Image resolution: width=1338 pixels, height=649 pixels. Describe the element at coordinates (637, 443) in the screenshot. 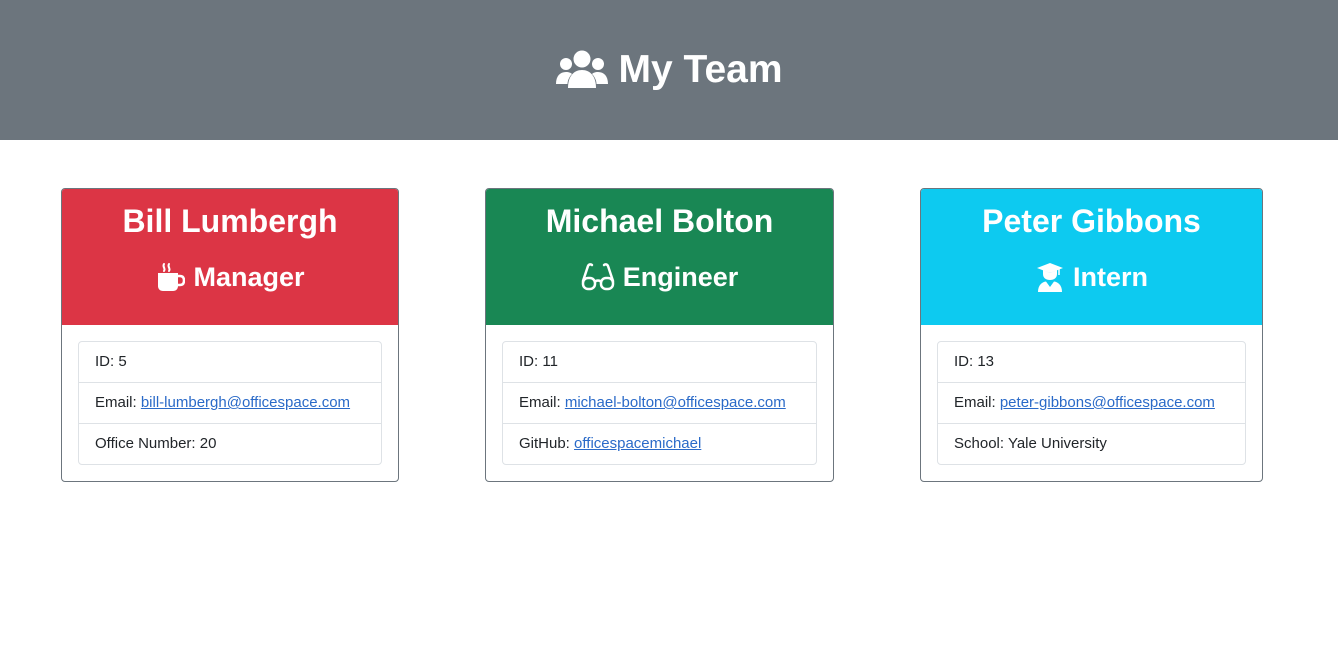

I see `github-link: officespacemichael` at that location.